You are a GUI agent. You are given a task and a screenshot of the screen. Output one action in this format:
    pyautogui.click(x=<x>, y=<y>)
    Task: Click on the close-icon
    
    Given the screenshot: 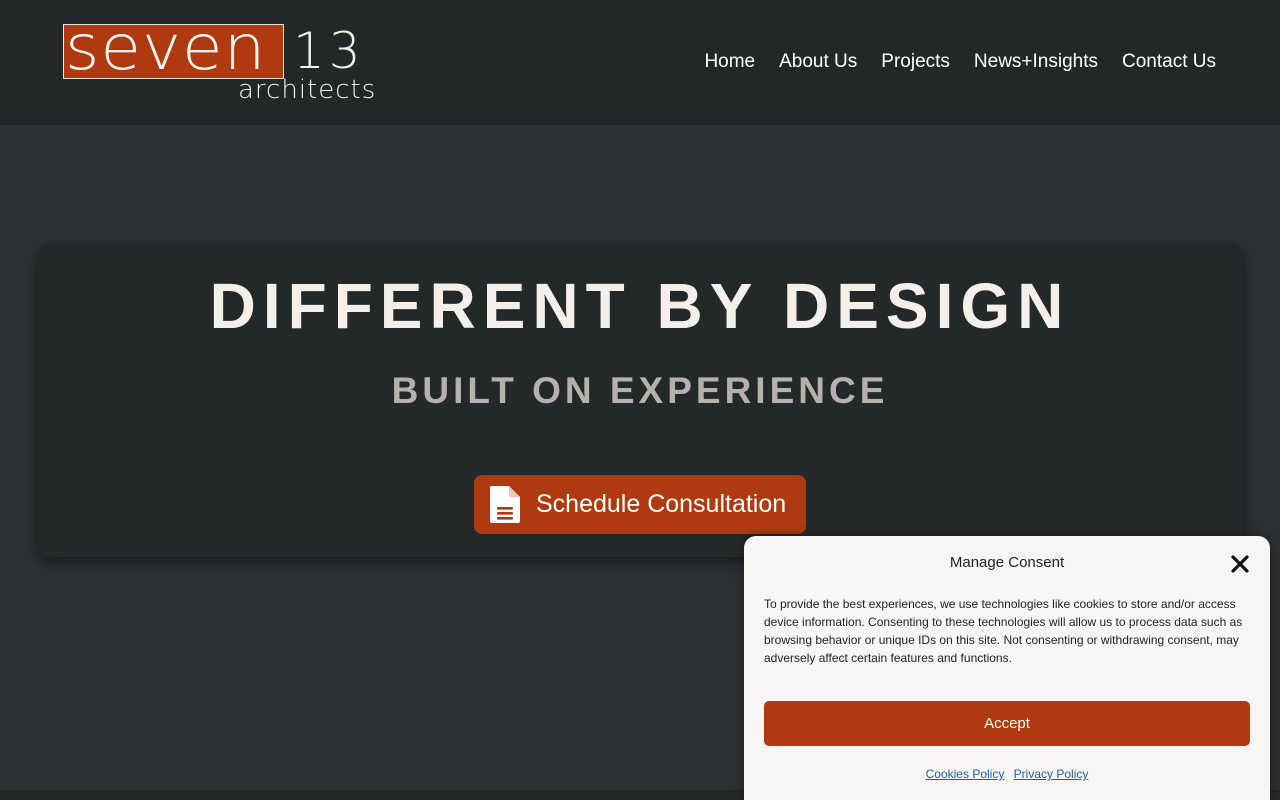 What is the action you would take?
    pyautogui.click(x=1240, y=564)
    